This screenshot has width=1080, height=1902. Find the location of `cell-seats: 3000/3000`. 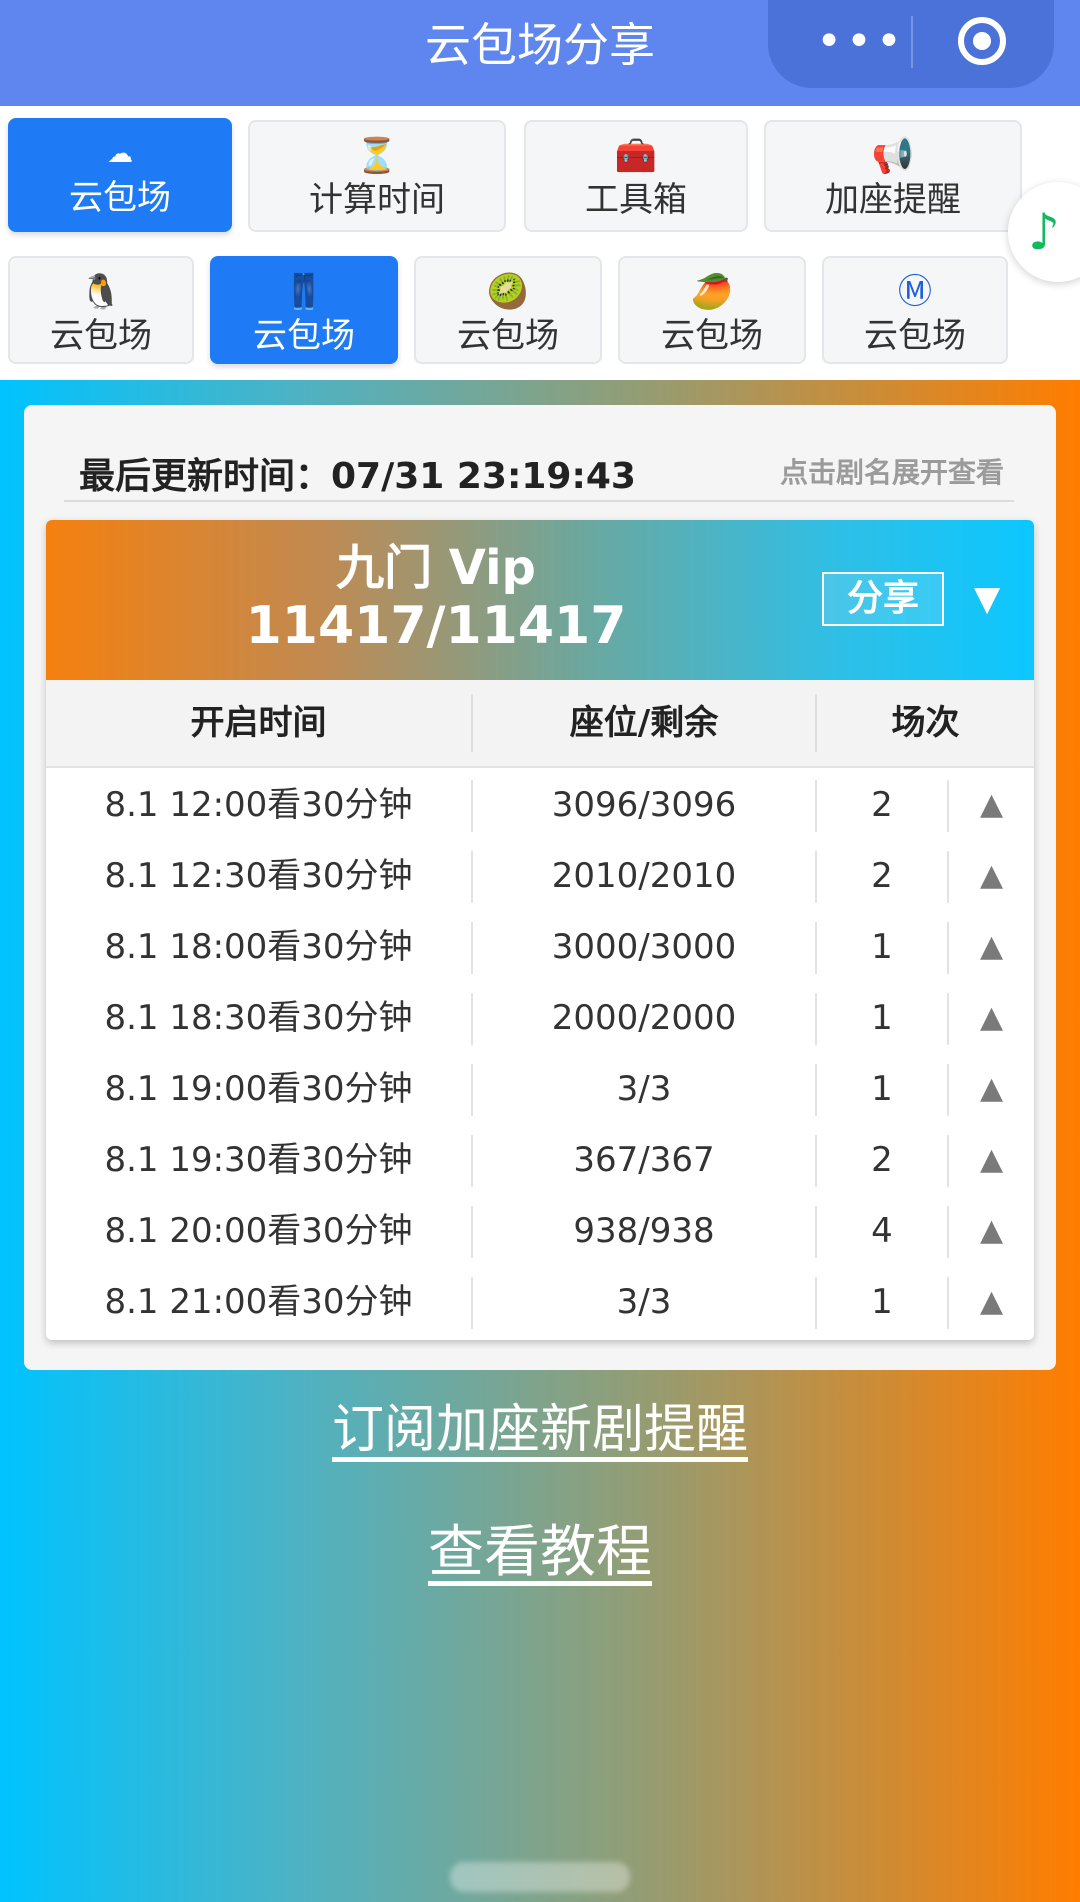

cell-seats: 3000/3000 is located at coordinates (644, 947).